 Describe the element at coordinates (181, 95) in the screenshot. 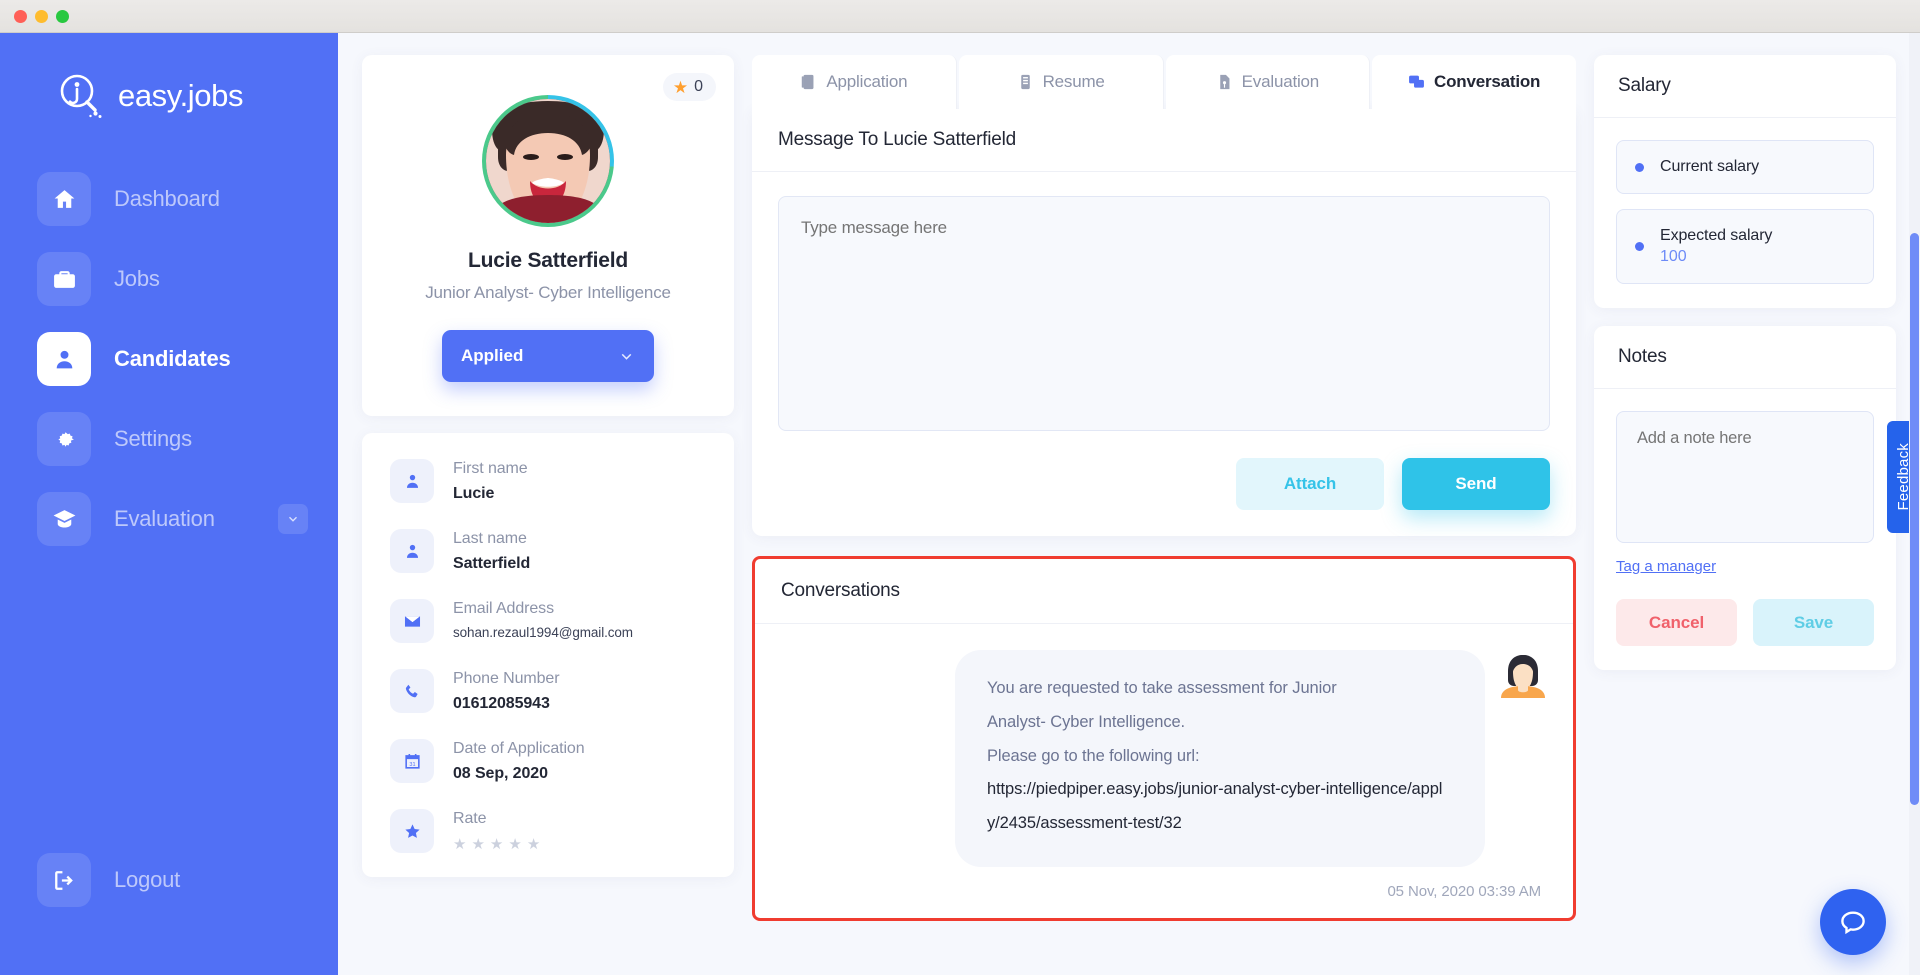

I see `brand-name: easy.jobs` at that location.